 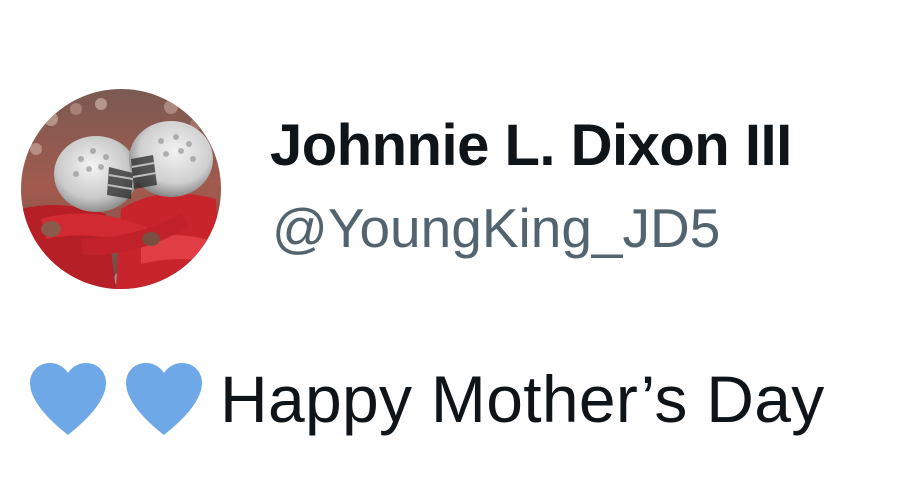 I want to click on tweet-text: Happy Mother’s Day, so click(x=522, y=399).